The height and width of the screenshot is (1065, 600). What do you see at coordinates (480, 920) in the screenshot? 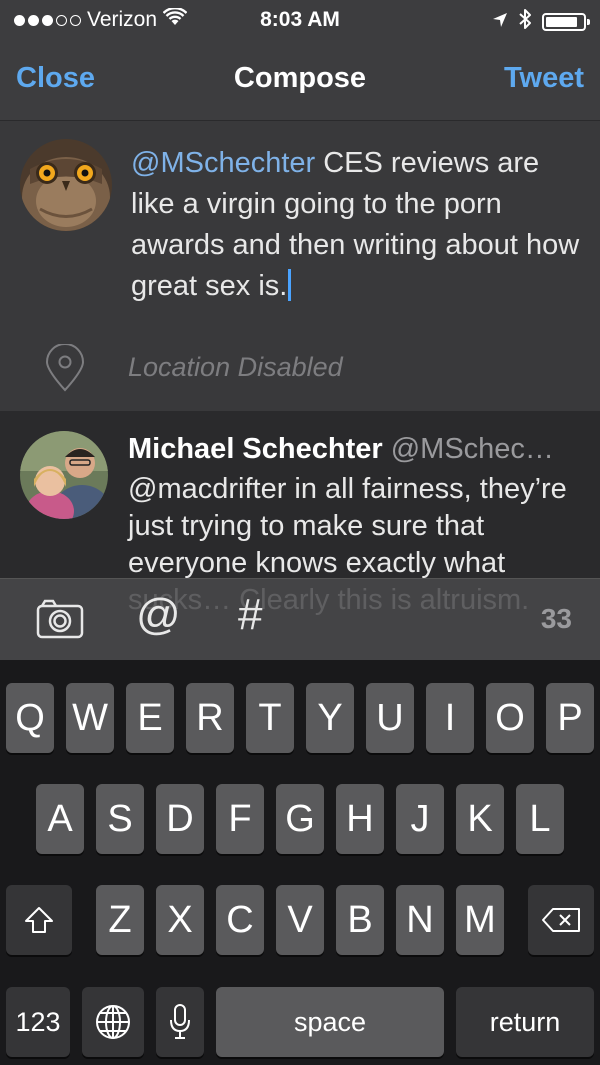
I see `key-m: M` at bounding box center [480, 920].